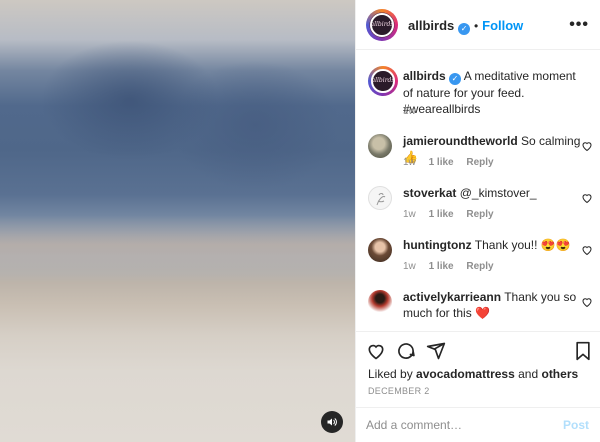  I want to click on comment-input, so click(456, 425).